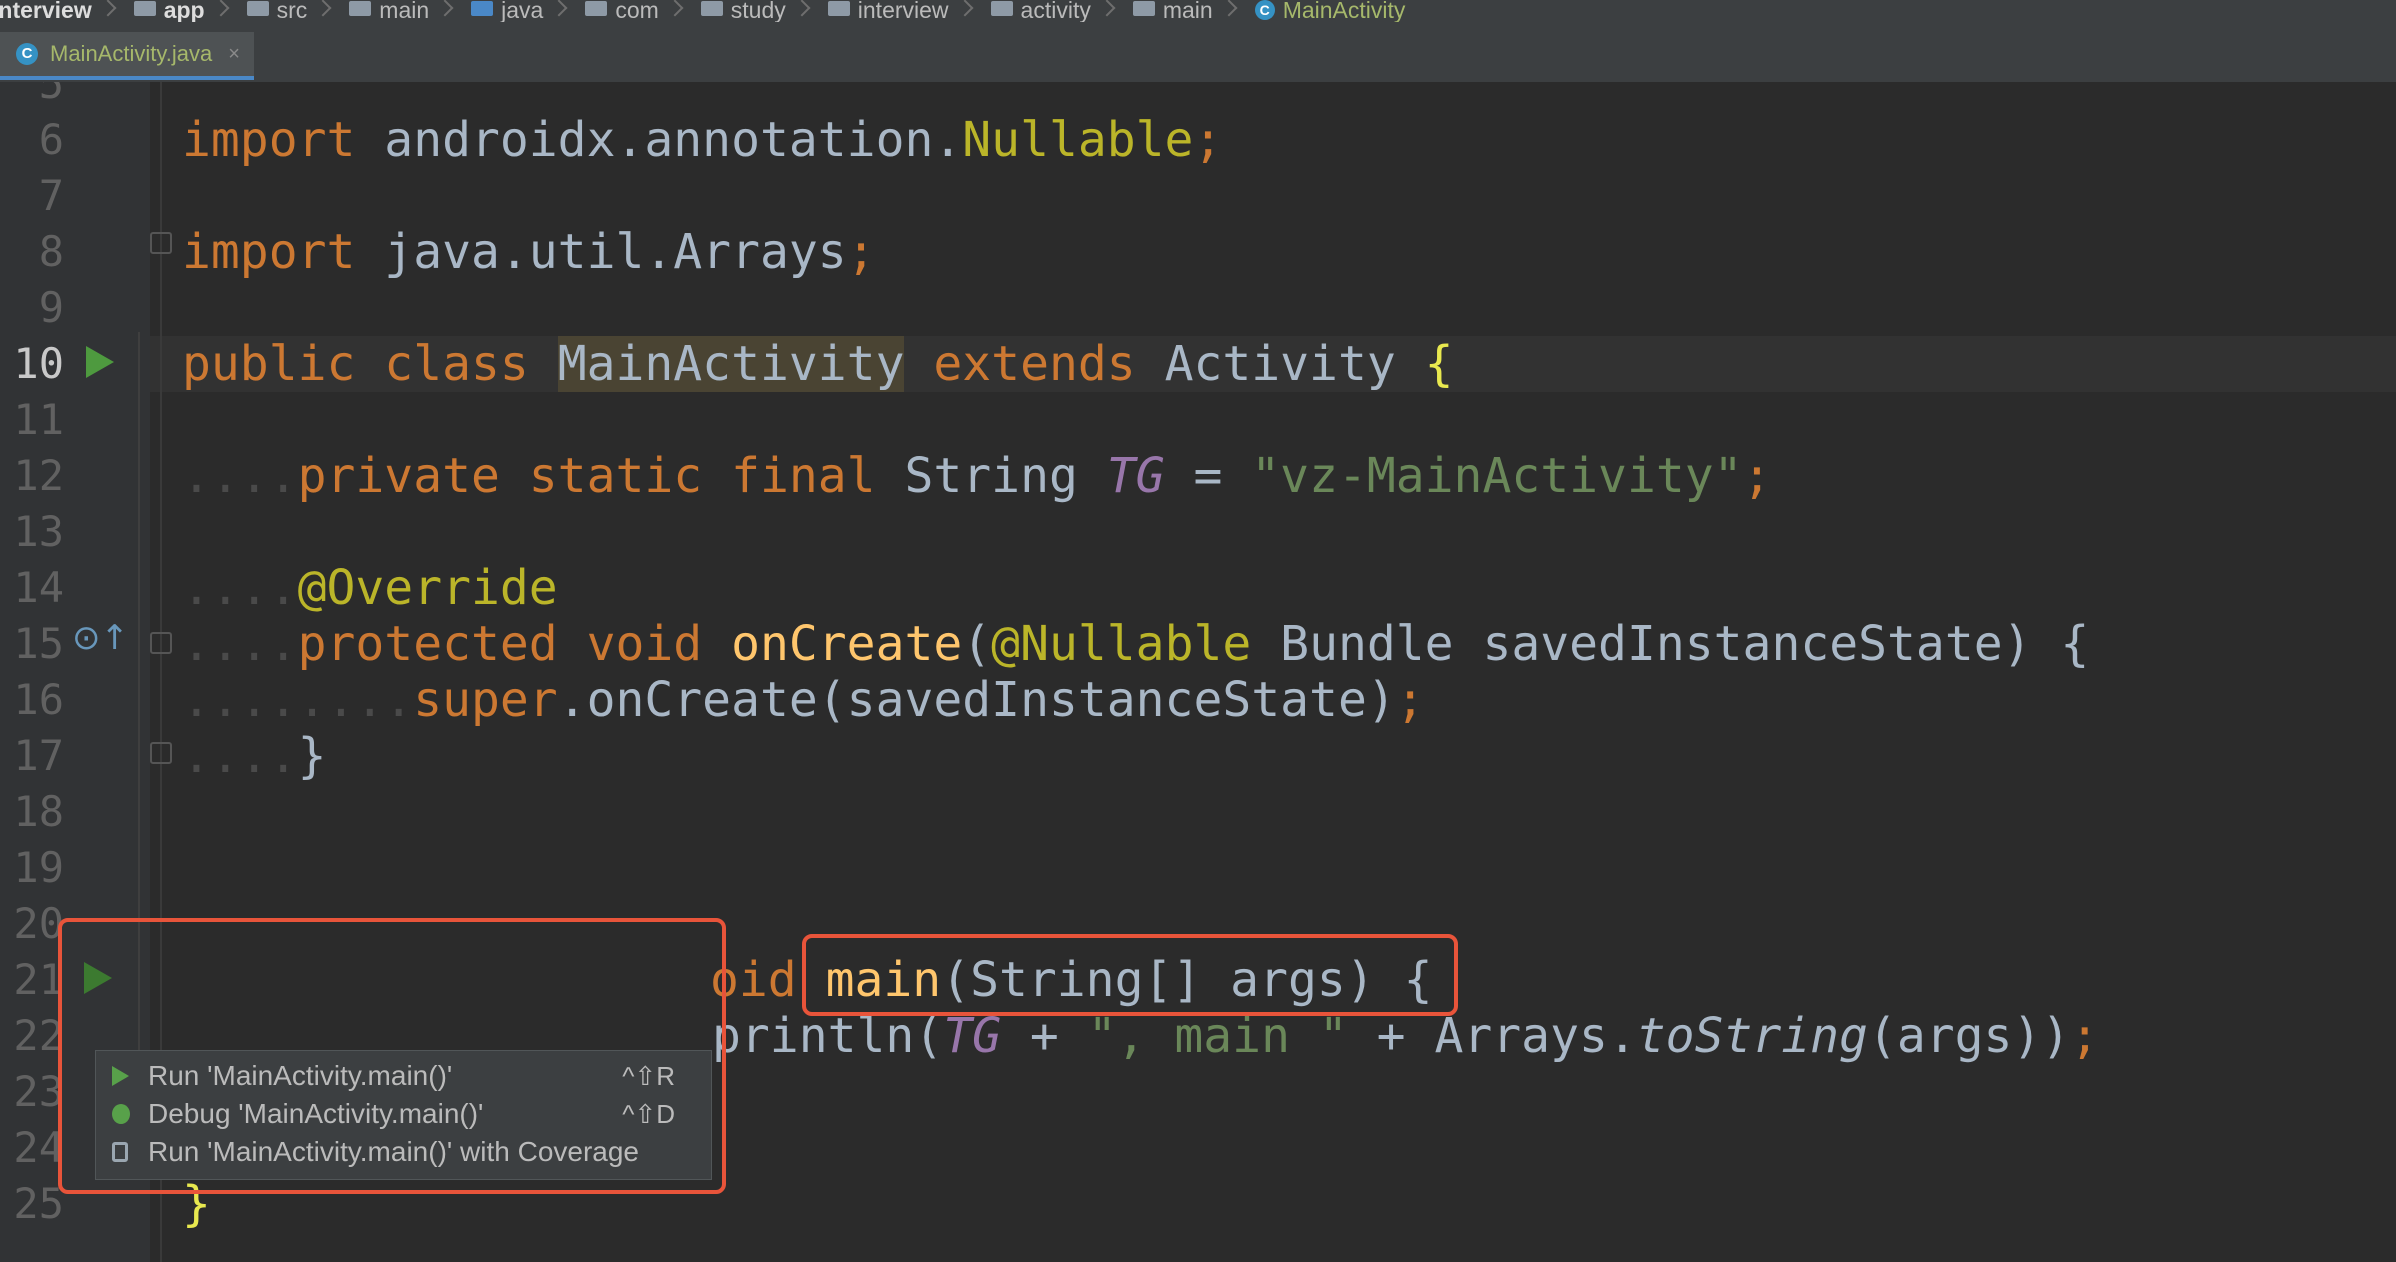 The height and width of the screenshot is (1262, 2396). I want to click on line-number: 21, so click(38, 979).